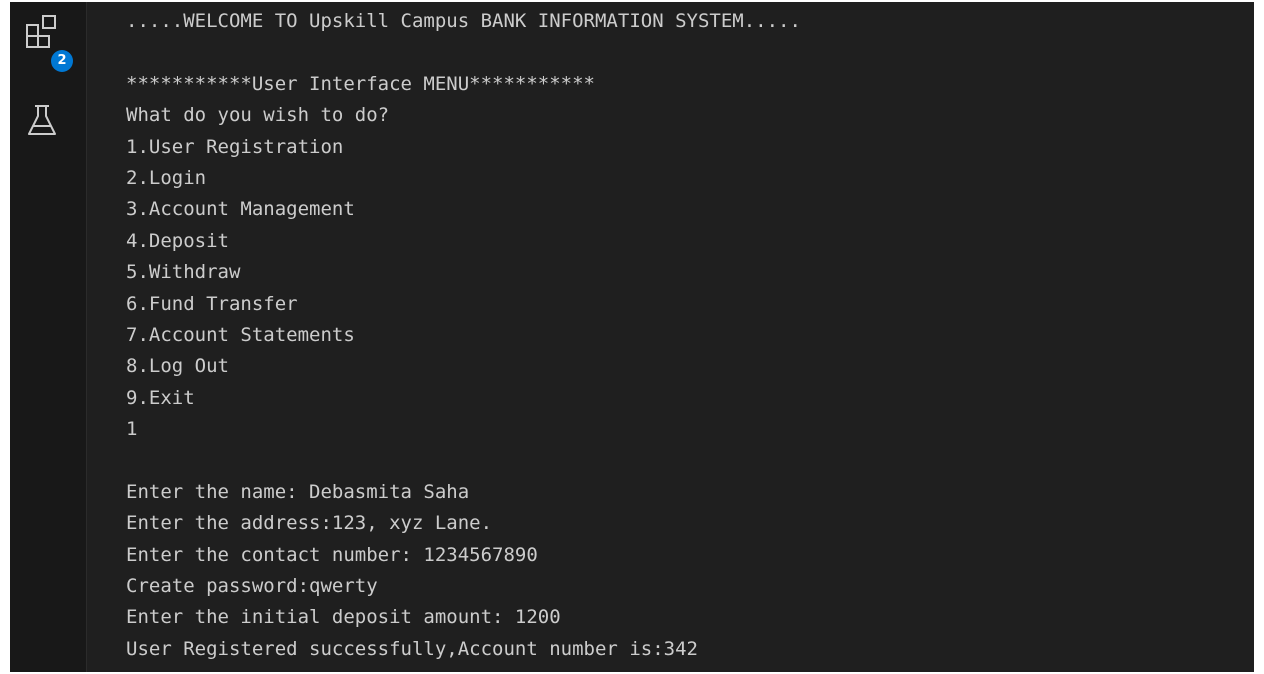 This screenshot has width=1264, height=674. Describe the element at coordinates (212, 303) in the screenshot. I see `terminal-line-option-6: 6.Fund Transfer` at that location.